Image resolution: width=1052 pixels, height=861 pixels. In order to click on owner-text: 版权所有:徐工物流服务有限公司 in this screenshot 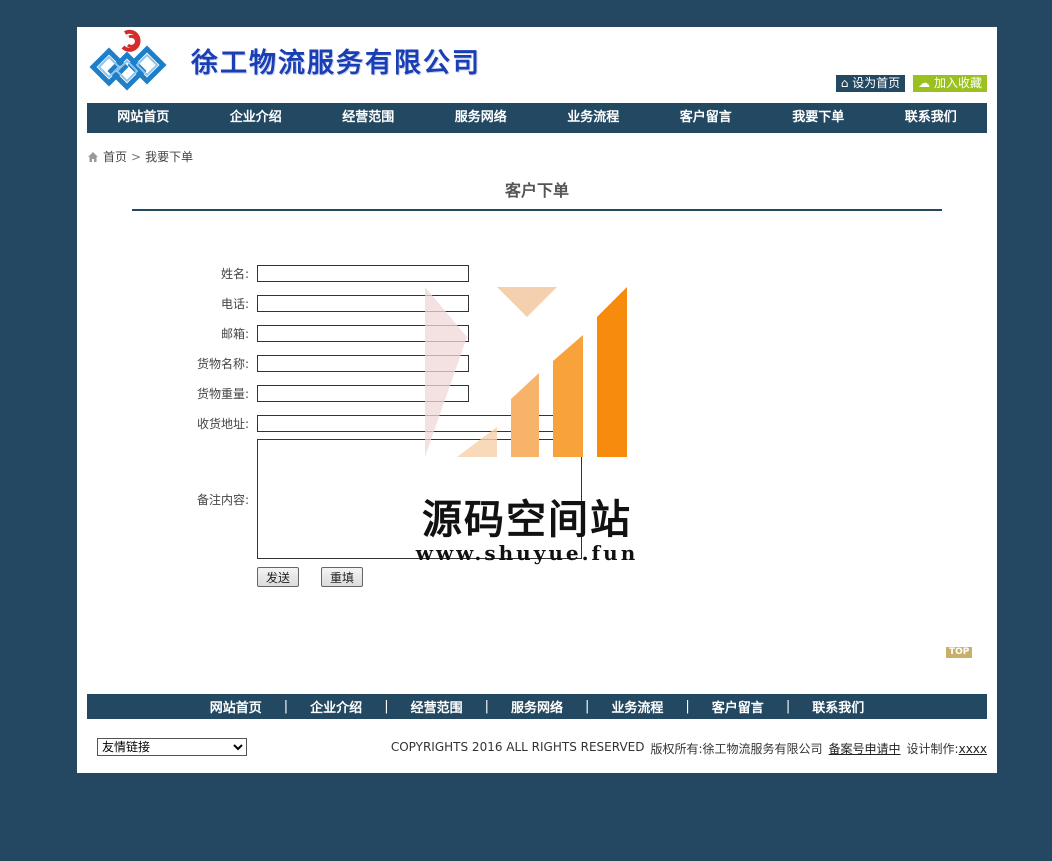, I will do `click(736, 749)`.